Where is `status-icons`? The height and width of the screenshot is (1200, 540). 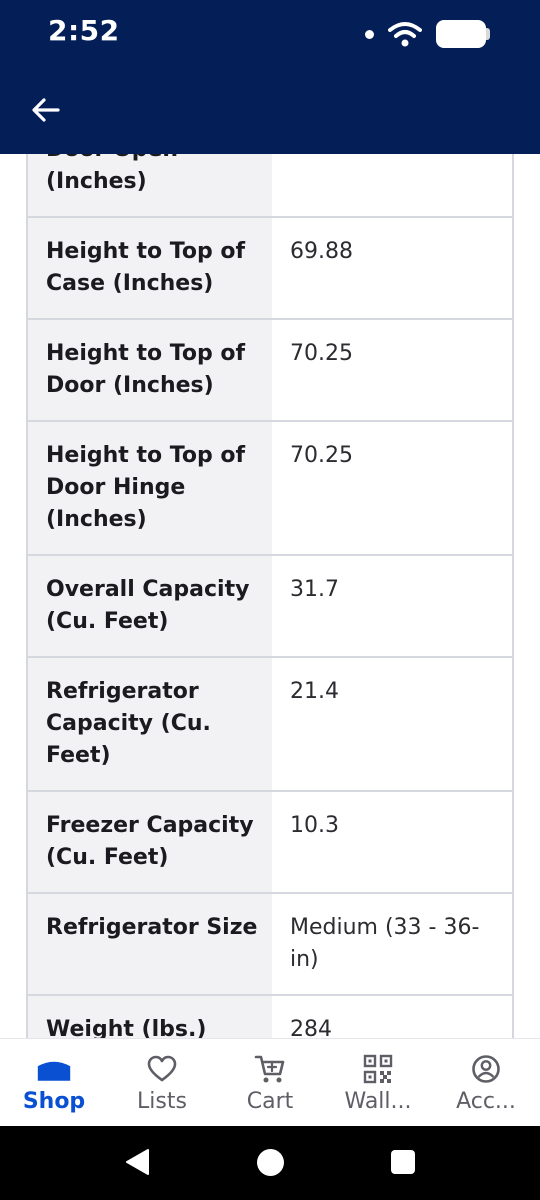
status-icons is located at coordinates (427, 34).